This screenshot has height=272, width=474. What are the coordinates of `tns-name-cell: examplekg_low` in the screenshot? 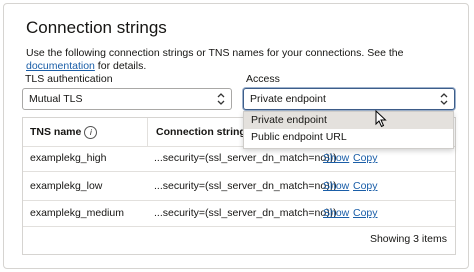 It's located at (66, 186).